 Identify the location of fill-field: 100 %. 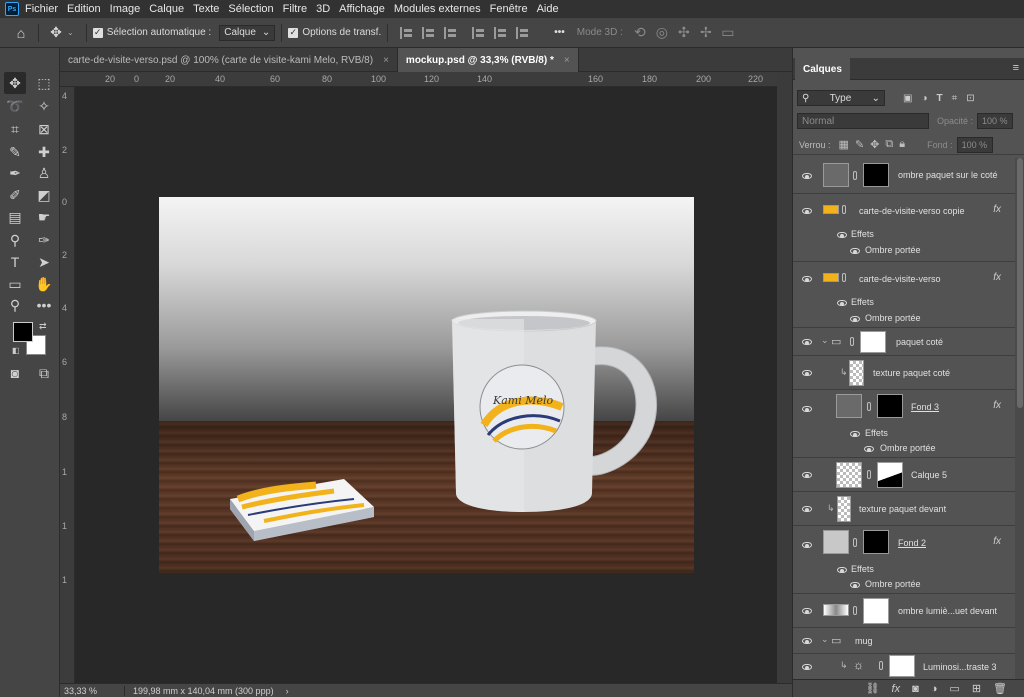
(974, 144).